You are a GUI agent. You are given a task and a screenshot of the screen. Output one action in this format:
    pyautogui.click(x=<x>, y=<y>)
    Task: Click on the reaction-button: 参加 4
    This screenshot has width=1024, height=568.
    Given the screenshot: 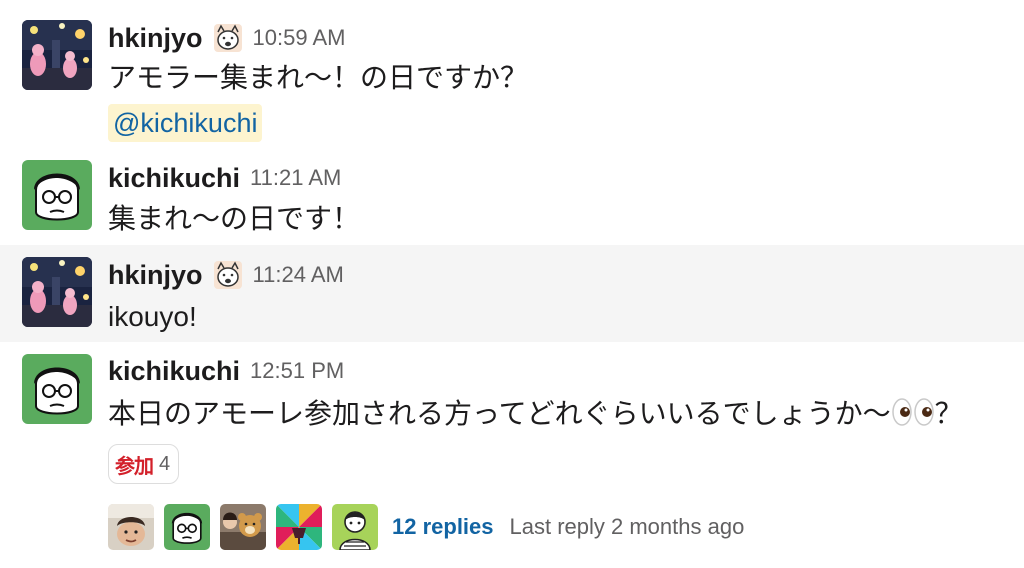 What is the action you would take?
    pyautogui.click(x=144, y=464)
    